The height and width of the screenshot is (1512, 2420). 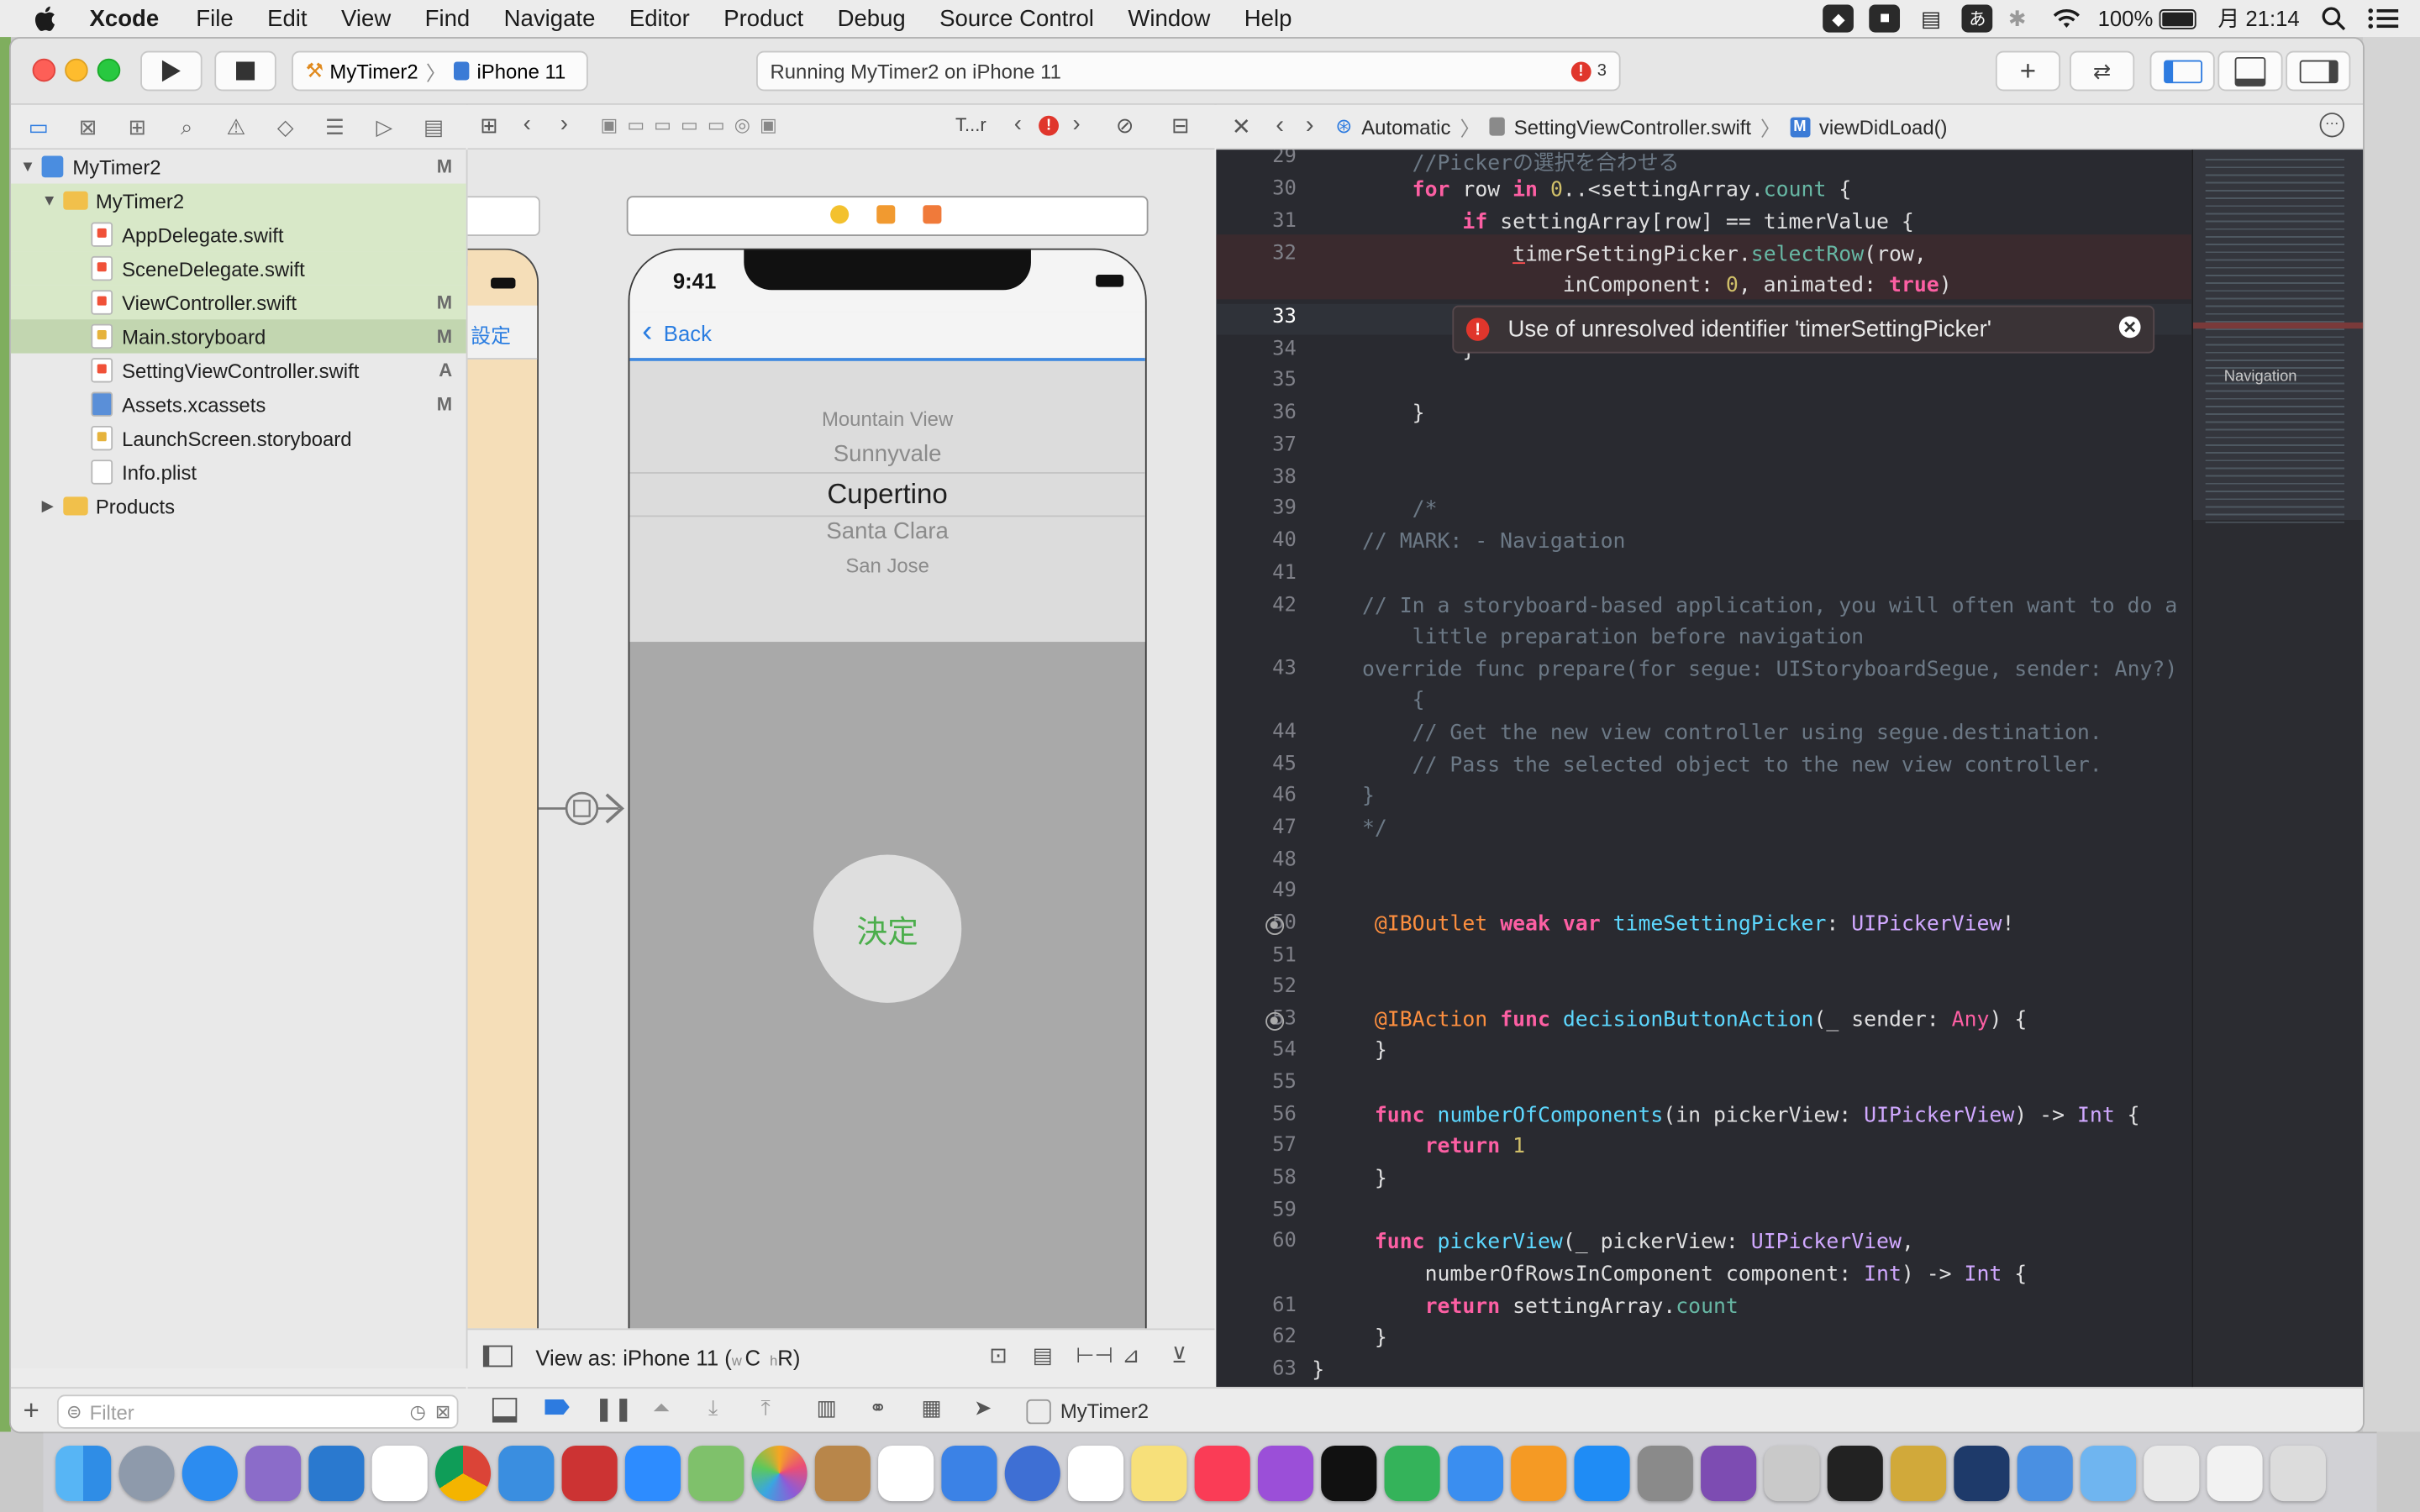 I want to click on tree-row-project: ▼ MyTimer2 M, so click(x=239, y=166).